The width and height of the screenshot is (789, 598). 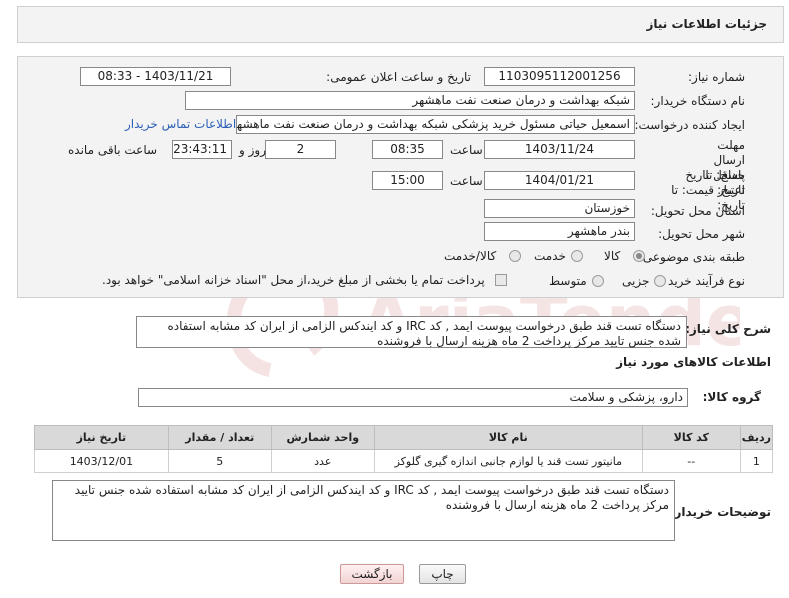 What do you see at coordinates (559, 208) in the screenshot?
I see `province-field: خوزستان` at bounding box center [559, 208].